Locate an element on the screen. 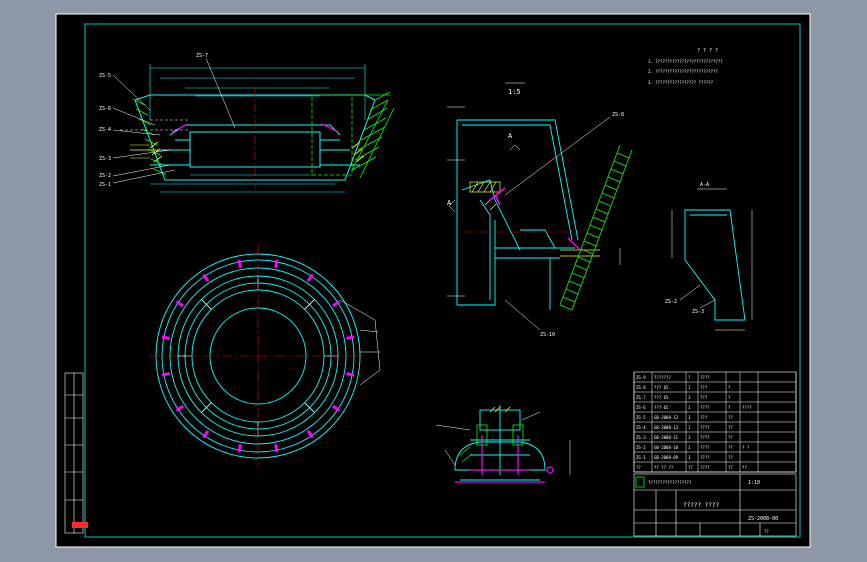 Image resolution: width=867 pixels, height=562 pixels. bom-cell: GB-2008-10 is located at coordinates (666, 447).